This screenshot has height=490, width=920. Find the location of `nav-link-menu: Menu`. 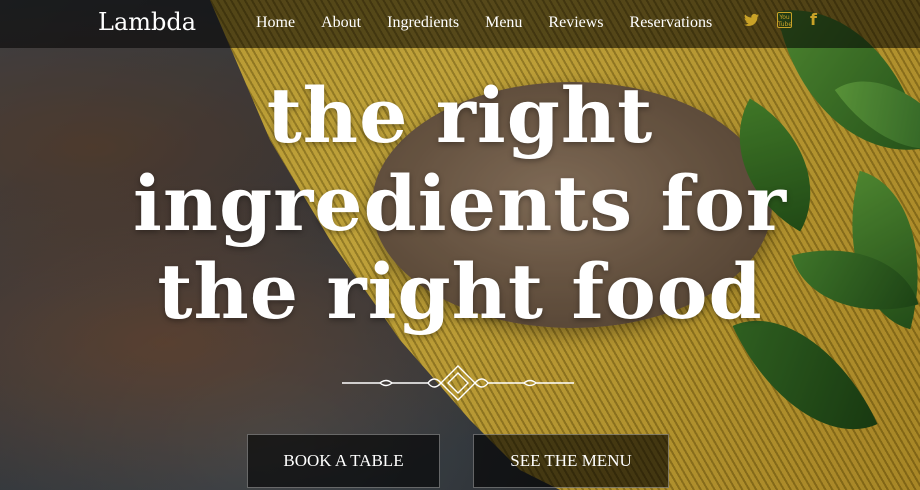

nav-link-menu: Menu is located at coordinates (503, 23).